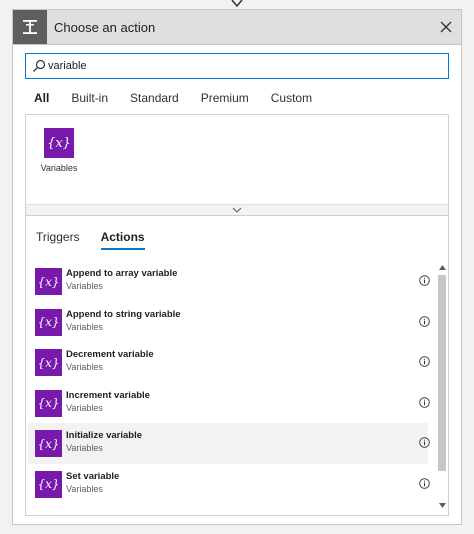 Image resolution: width=474 pixels, height=534 pixels. I want to click on tab-standard: Standard, so click(154, 101).